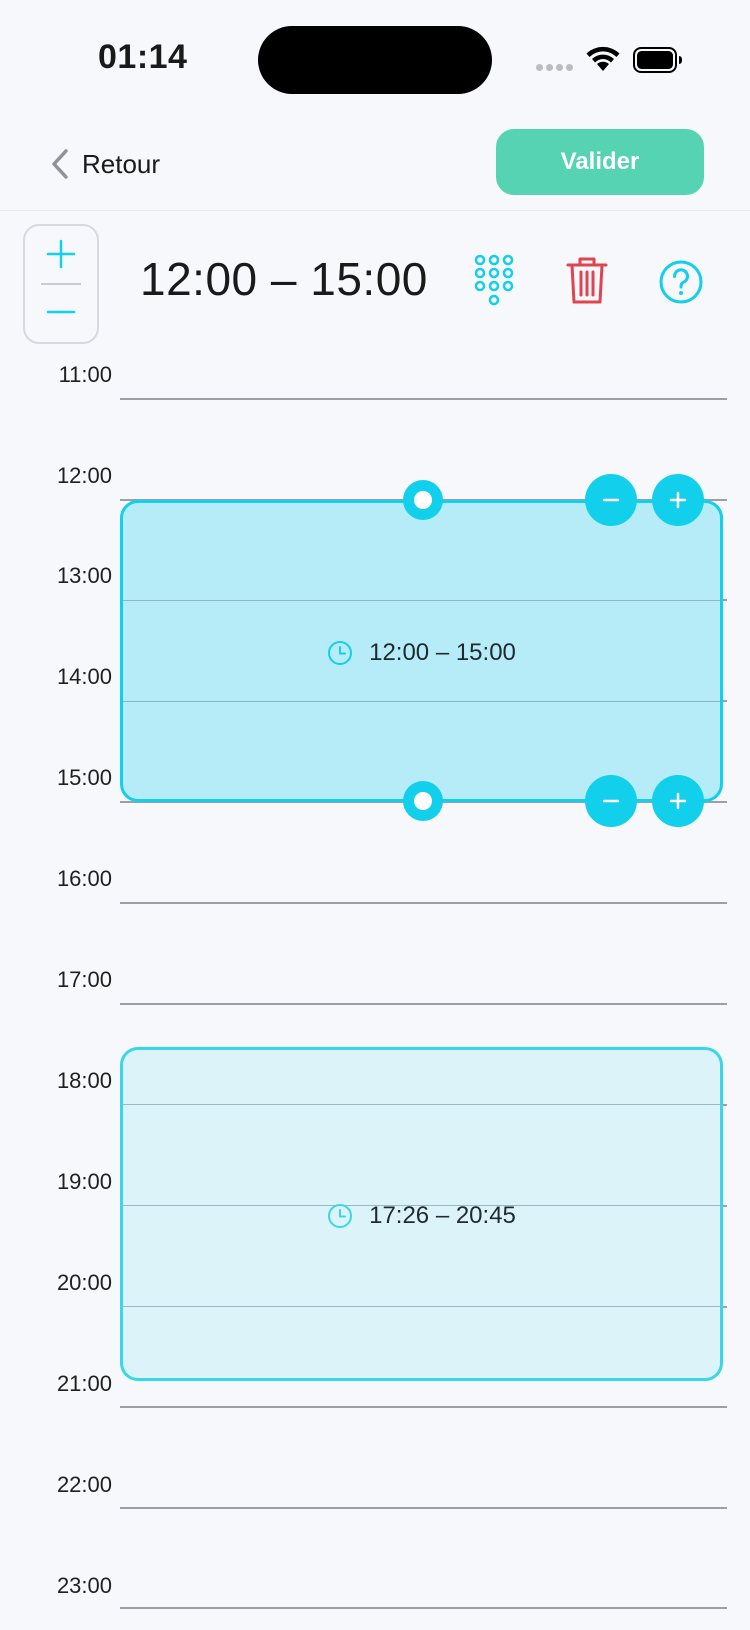  What do you see at coordinates (556, 69) in the screenshot?
I see `cellular-signal-icon` at bounding box center [556, 69].